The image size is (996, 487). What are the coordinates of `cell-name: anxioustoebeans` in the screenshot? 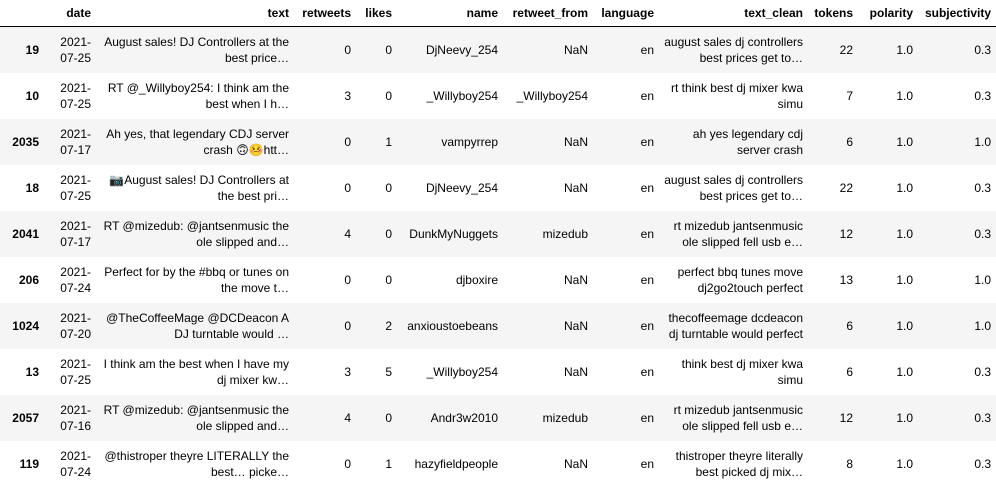 It's located at (452, 325).